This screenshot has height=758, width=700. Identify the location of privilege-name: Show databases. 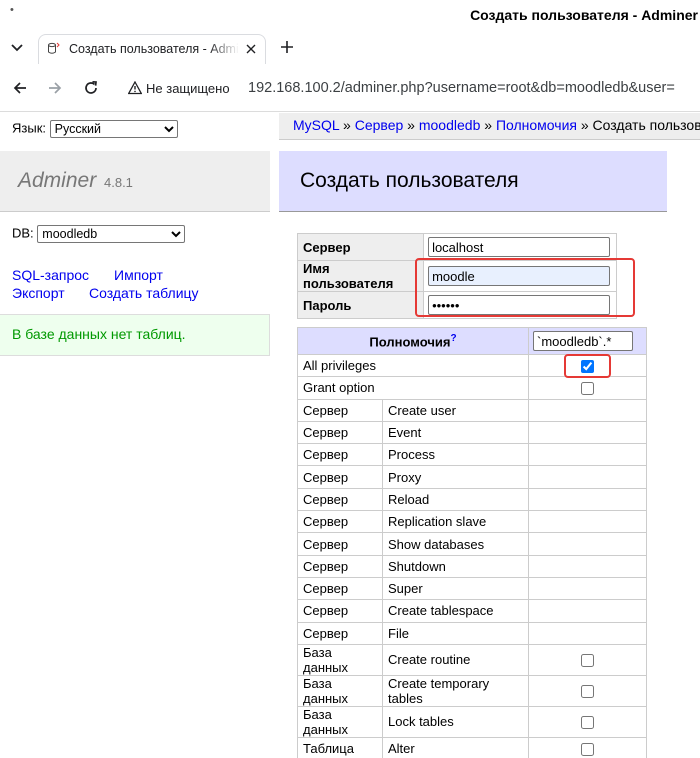
(455, 544).